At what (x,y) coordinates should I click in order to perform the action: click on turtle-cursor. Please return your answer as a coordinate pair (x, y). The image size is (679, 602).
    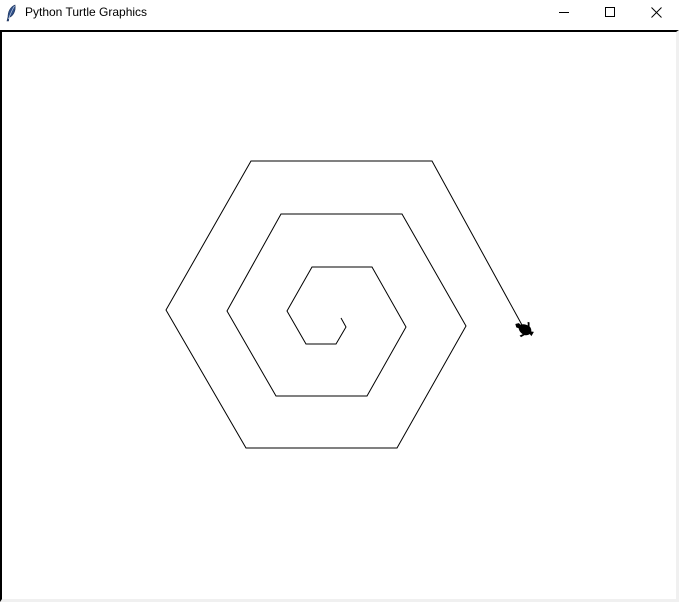
    Looking at the image, I should click on (524, 329).